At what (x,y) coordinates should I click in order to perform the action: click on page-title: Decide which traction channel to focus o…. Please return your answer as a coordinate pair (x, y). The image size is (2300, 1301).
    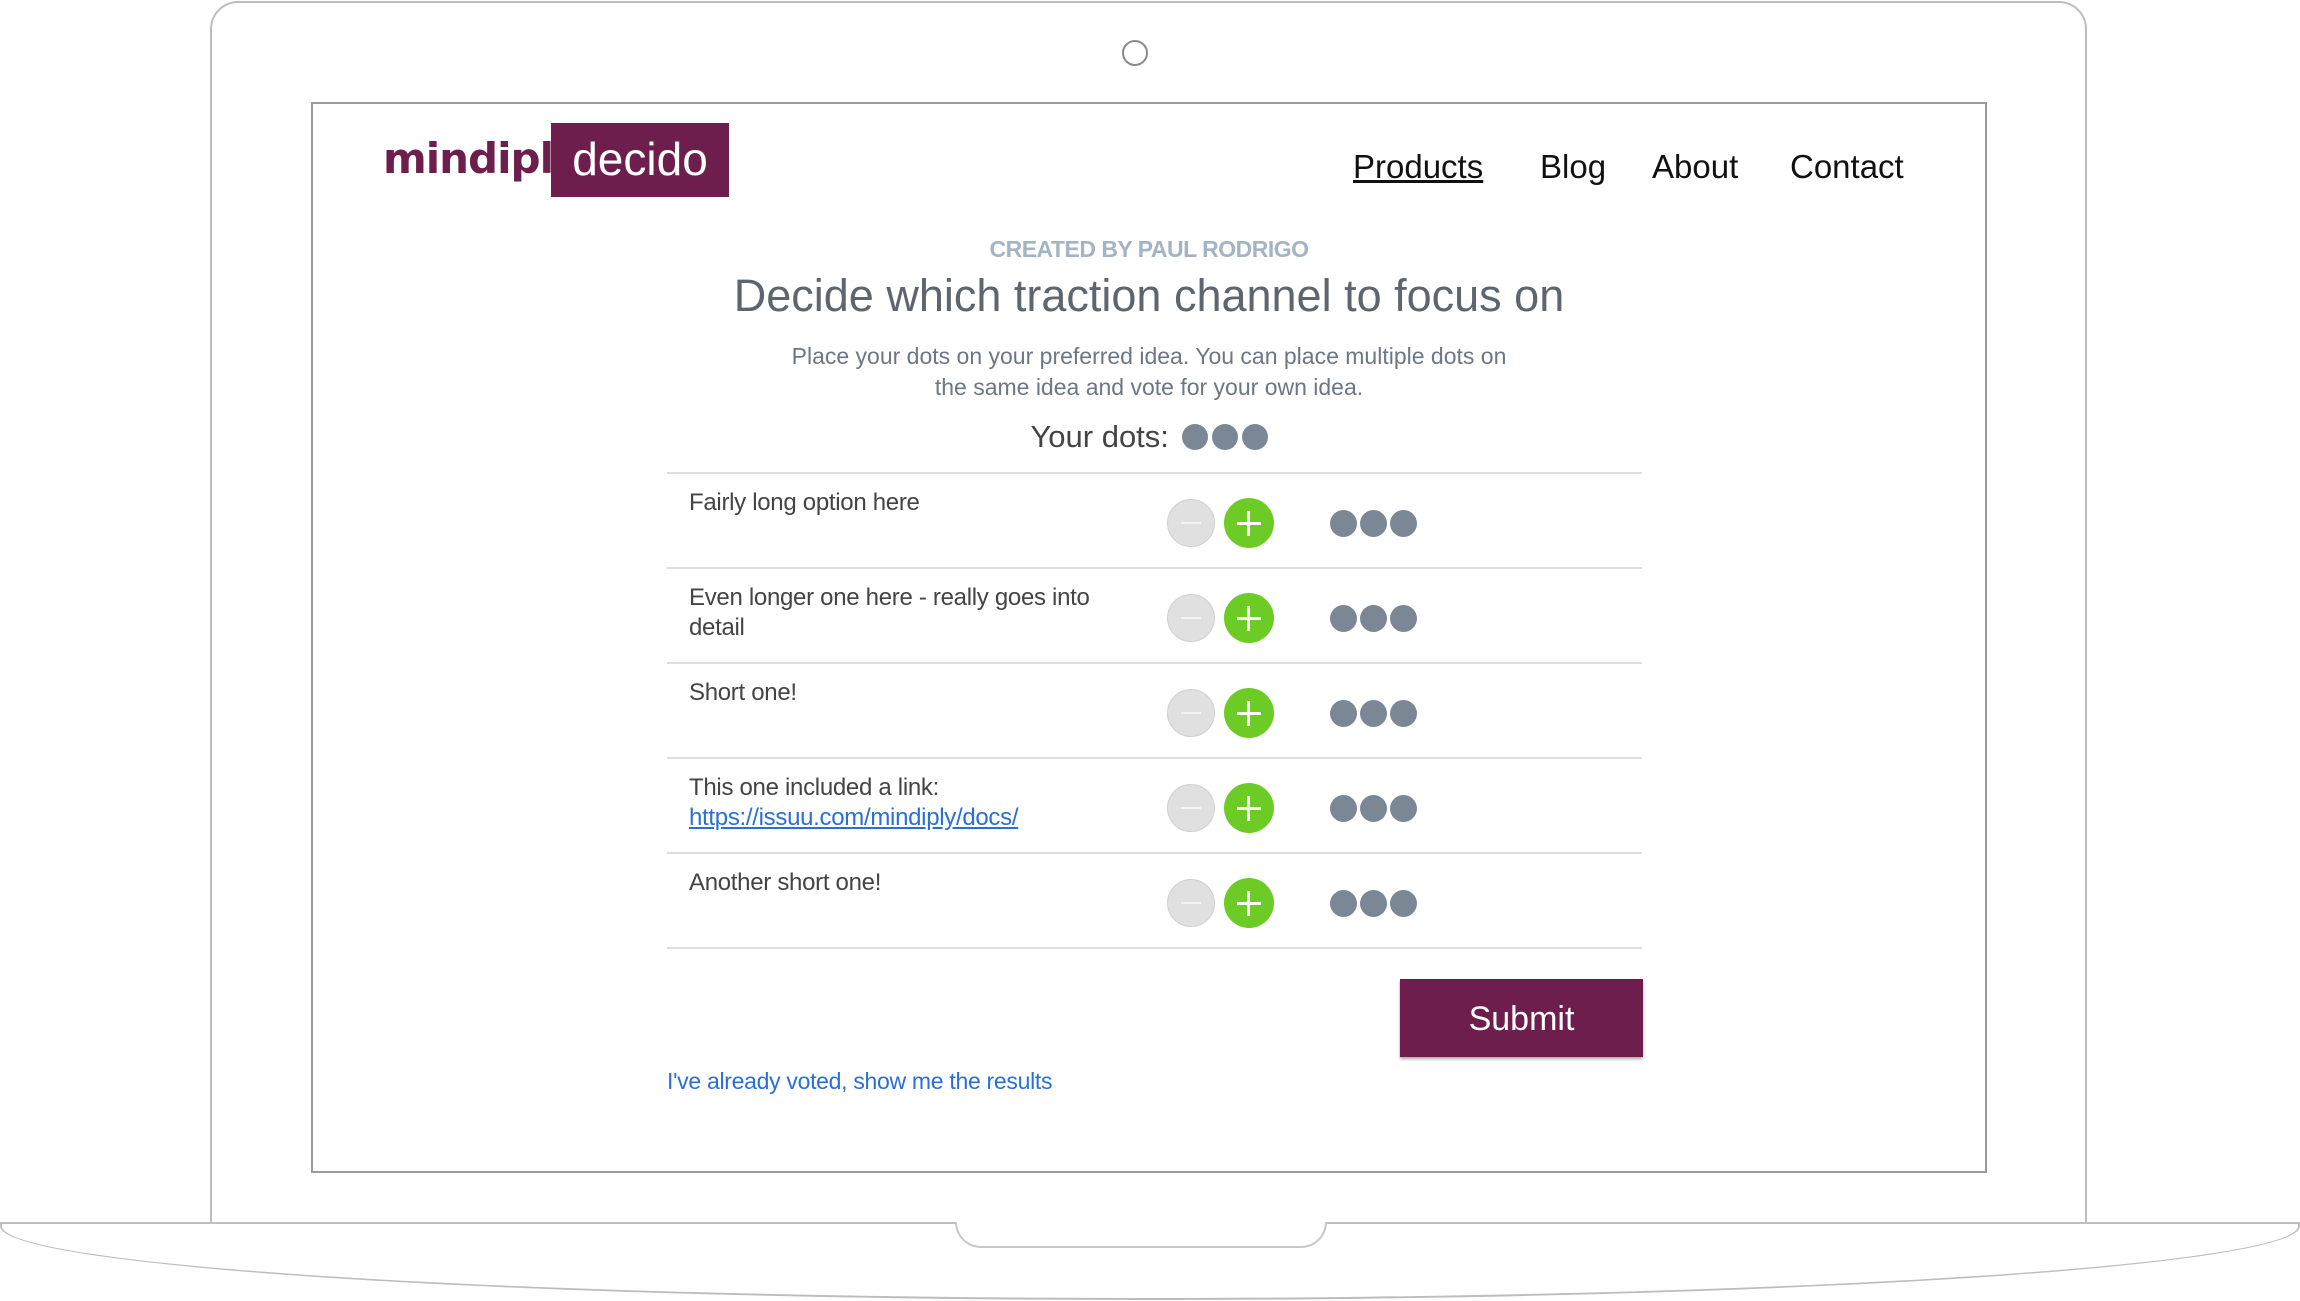
    Looking at the image, I should click on (1149, 295).